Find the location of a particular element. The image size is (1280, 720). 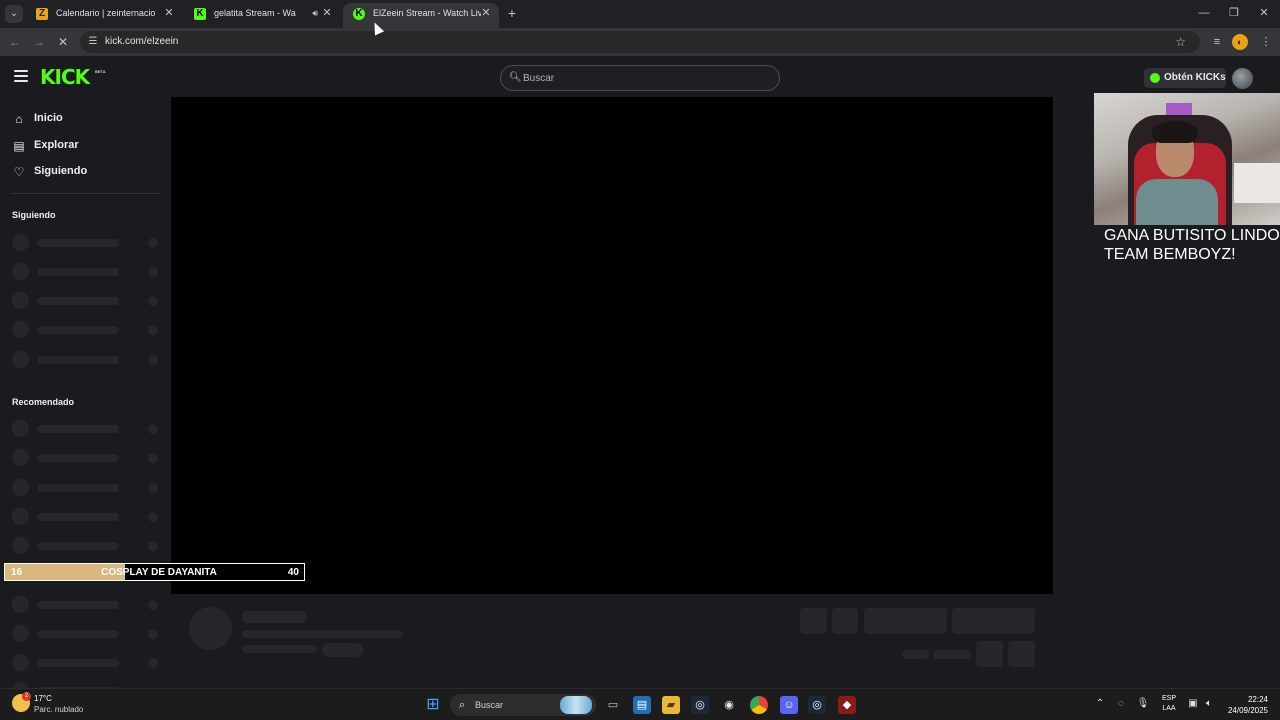

microphone-icon: 🎙︎ is located at coordinates (1143, 704).